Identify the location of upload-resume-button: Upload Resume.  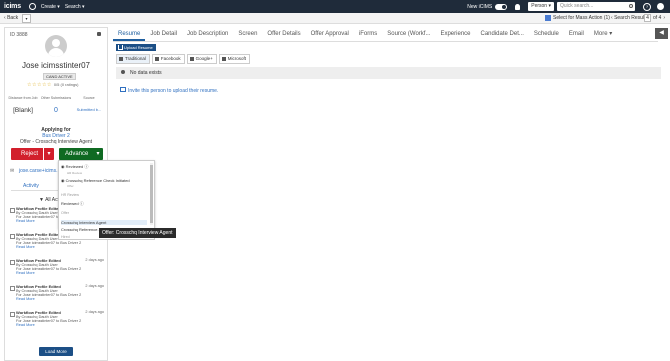
(136, 47).